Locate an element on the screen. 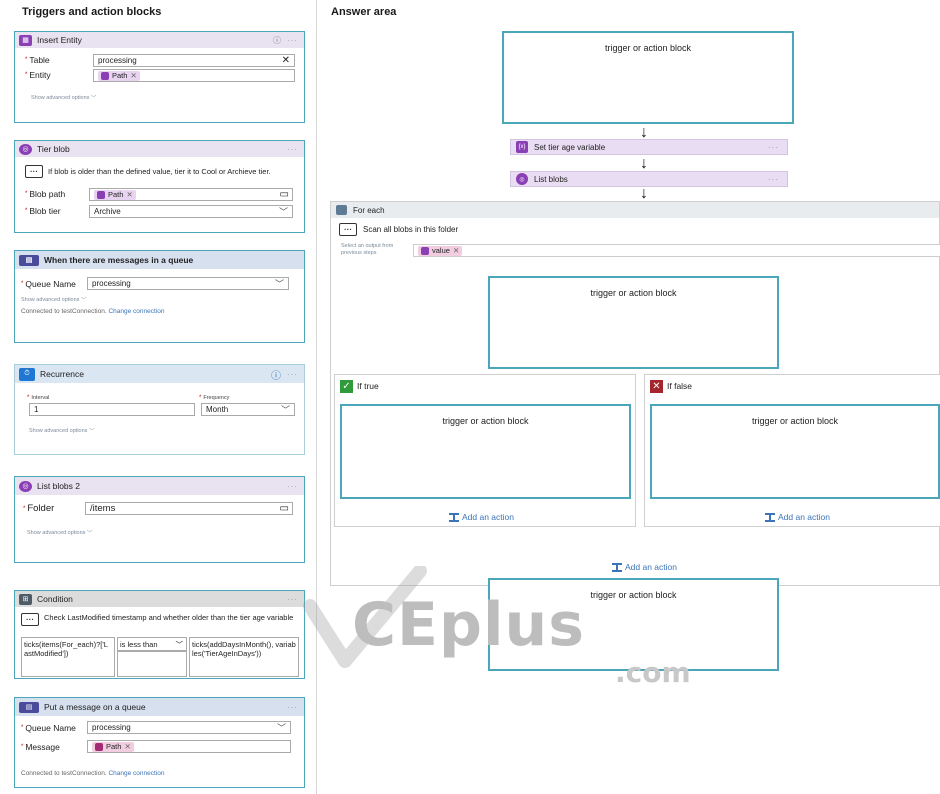 This screenshot has width=940, height=794. tier-blob-title: Tier blob is located at coordinates (53, 149).